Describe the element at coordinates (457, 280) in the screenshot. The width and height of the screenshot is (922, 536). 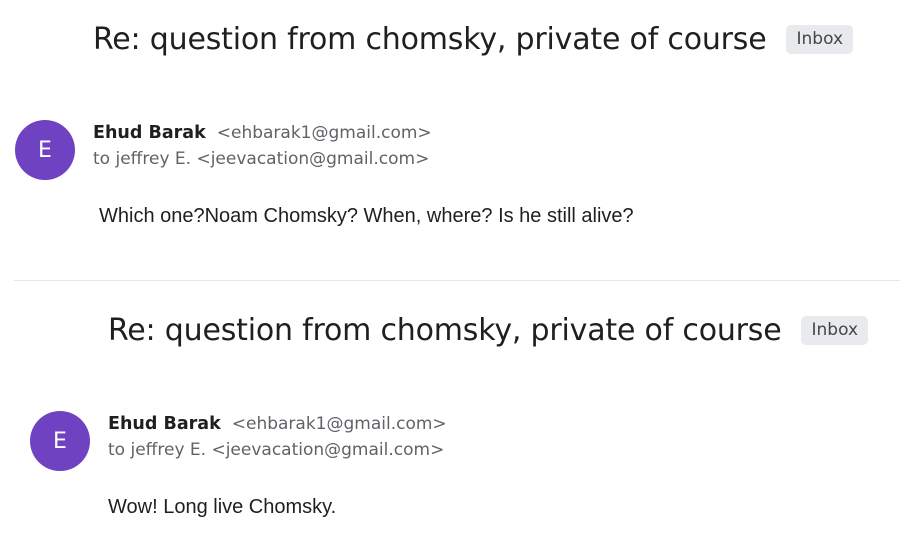
I see `message-divider` at that location.